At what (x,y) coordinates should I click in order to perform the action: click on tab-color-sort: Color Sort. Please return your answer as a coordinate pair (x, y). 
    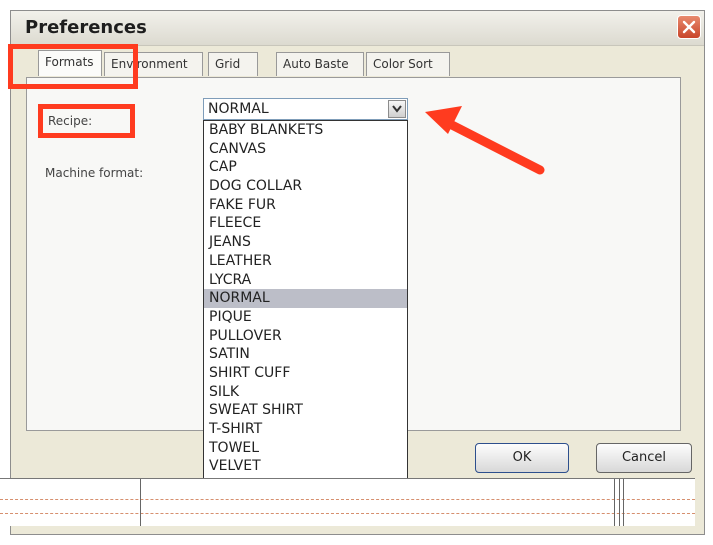
    Looking at the image, I should click on (408, 64).